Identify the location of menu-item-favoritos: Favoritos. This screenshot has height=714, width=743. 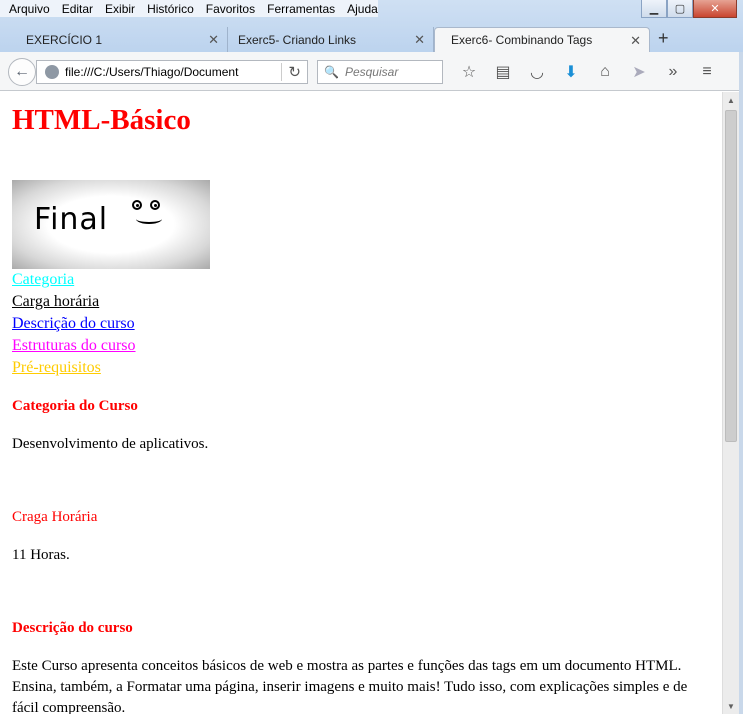
(230, 9).